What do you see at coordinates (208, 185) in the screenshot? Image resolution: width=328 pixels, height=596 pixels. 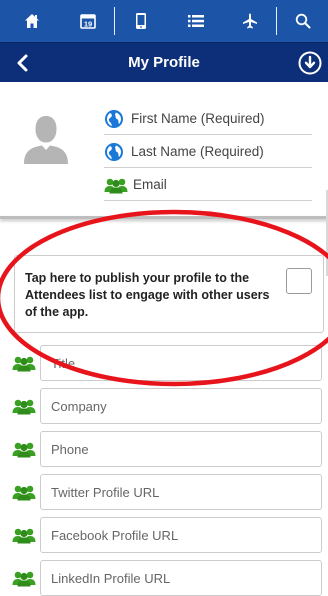 I see `email-field: Email` at bounding box center [208, 185].